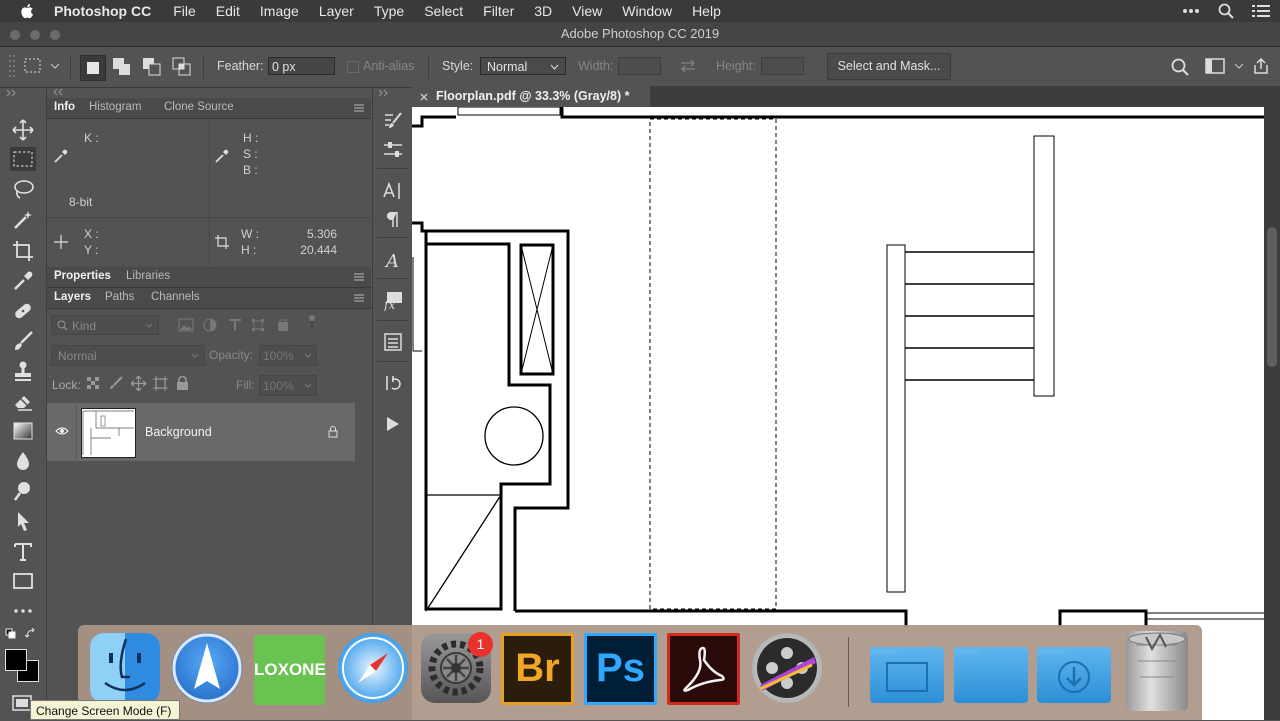  I want to click on history-icon, so click(393, 383).